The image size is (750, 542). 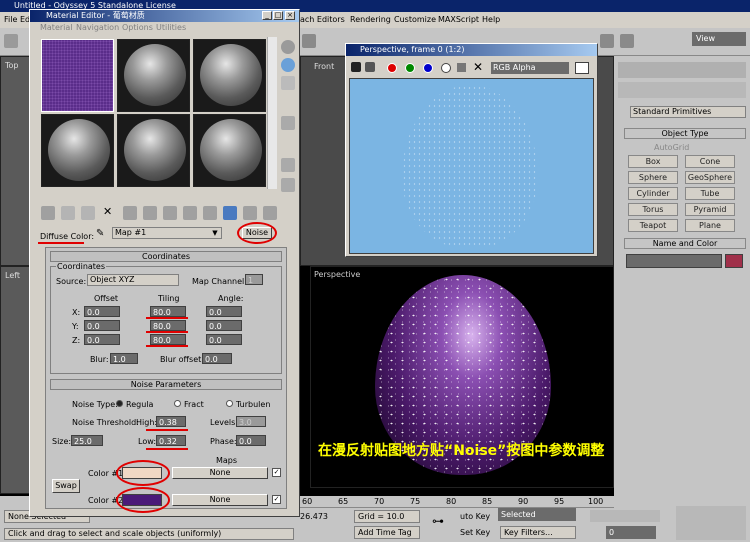 What do you see at coordinates (288, 185) in the screenshot?
I see `select-by-material-icon` at bounding box center [288, 185].